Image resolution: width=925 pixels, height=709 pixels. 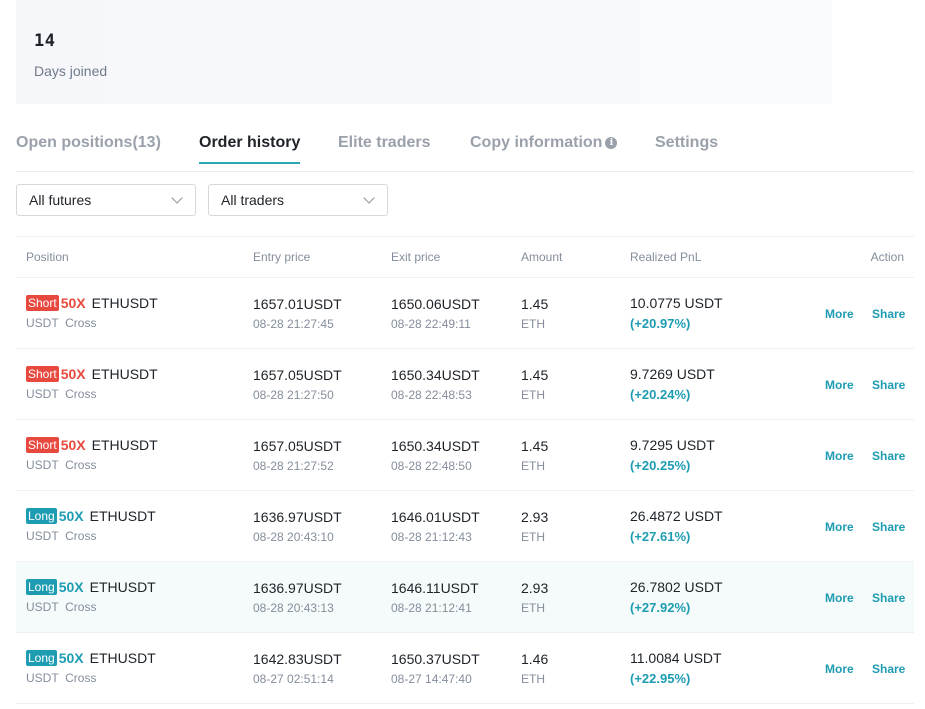 I want to click on exit-price: 1646.01USDT, so click(x=435, y=517).